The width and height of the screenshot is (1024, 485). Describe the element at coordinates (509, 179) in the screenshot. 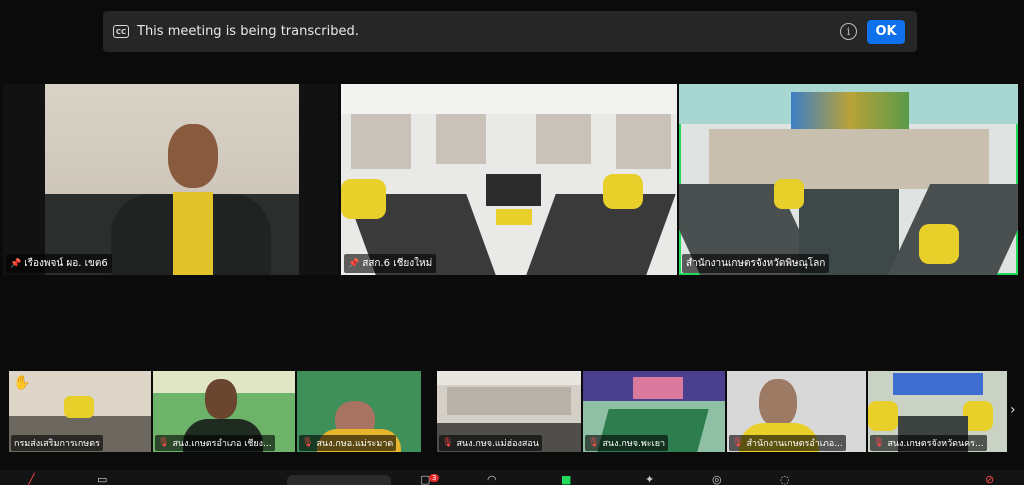

I see `video-tile-2: 📌 สสก.6 เชียงใหม่` at that location.